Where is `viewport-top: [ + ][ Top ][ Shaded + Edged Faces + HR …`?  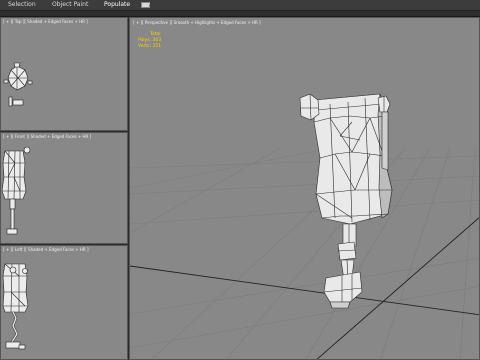 viewport-top: [ + ][ Top ][ Shaded + Edged Faces + HR … is located at coordinates (64, 74).